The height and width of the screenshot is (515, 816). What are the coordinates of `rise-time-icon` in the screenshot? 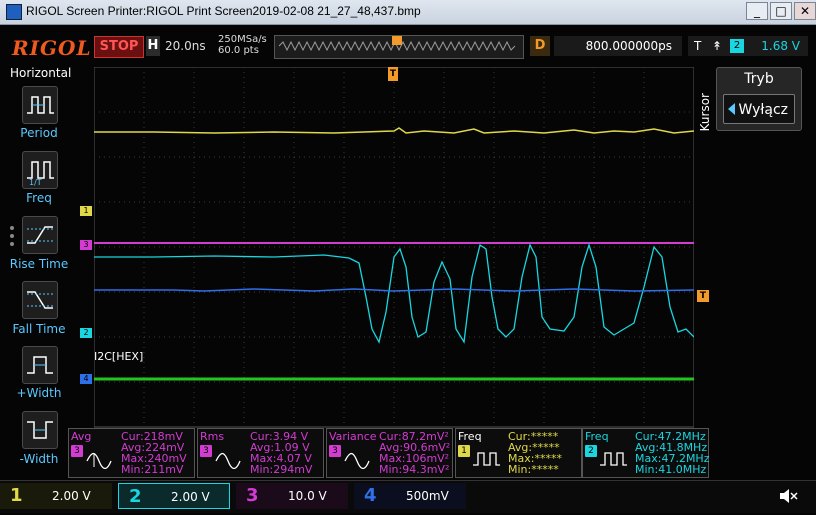 It's located at (40, 235).